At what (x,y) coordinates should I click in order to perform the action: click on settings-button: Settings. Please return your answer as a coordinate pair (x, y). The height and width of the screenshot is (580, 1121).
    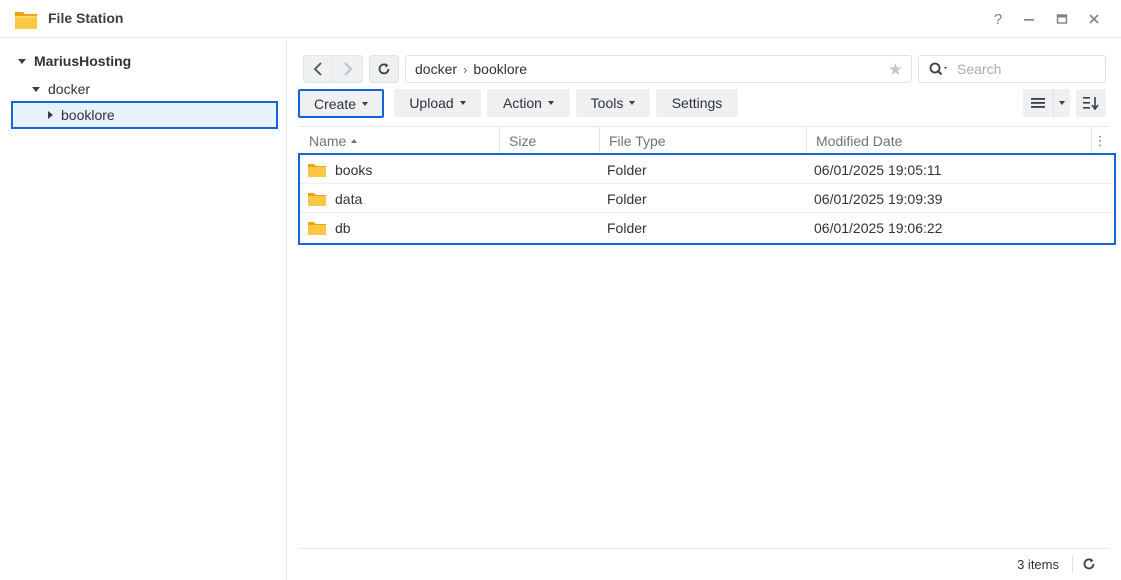
    Looking at the image, I should click on (697, 103).